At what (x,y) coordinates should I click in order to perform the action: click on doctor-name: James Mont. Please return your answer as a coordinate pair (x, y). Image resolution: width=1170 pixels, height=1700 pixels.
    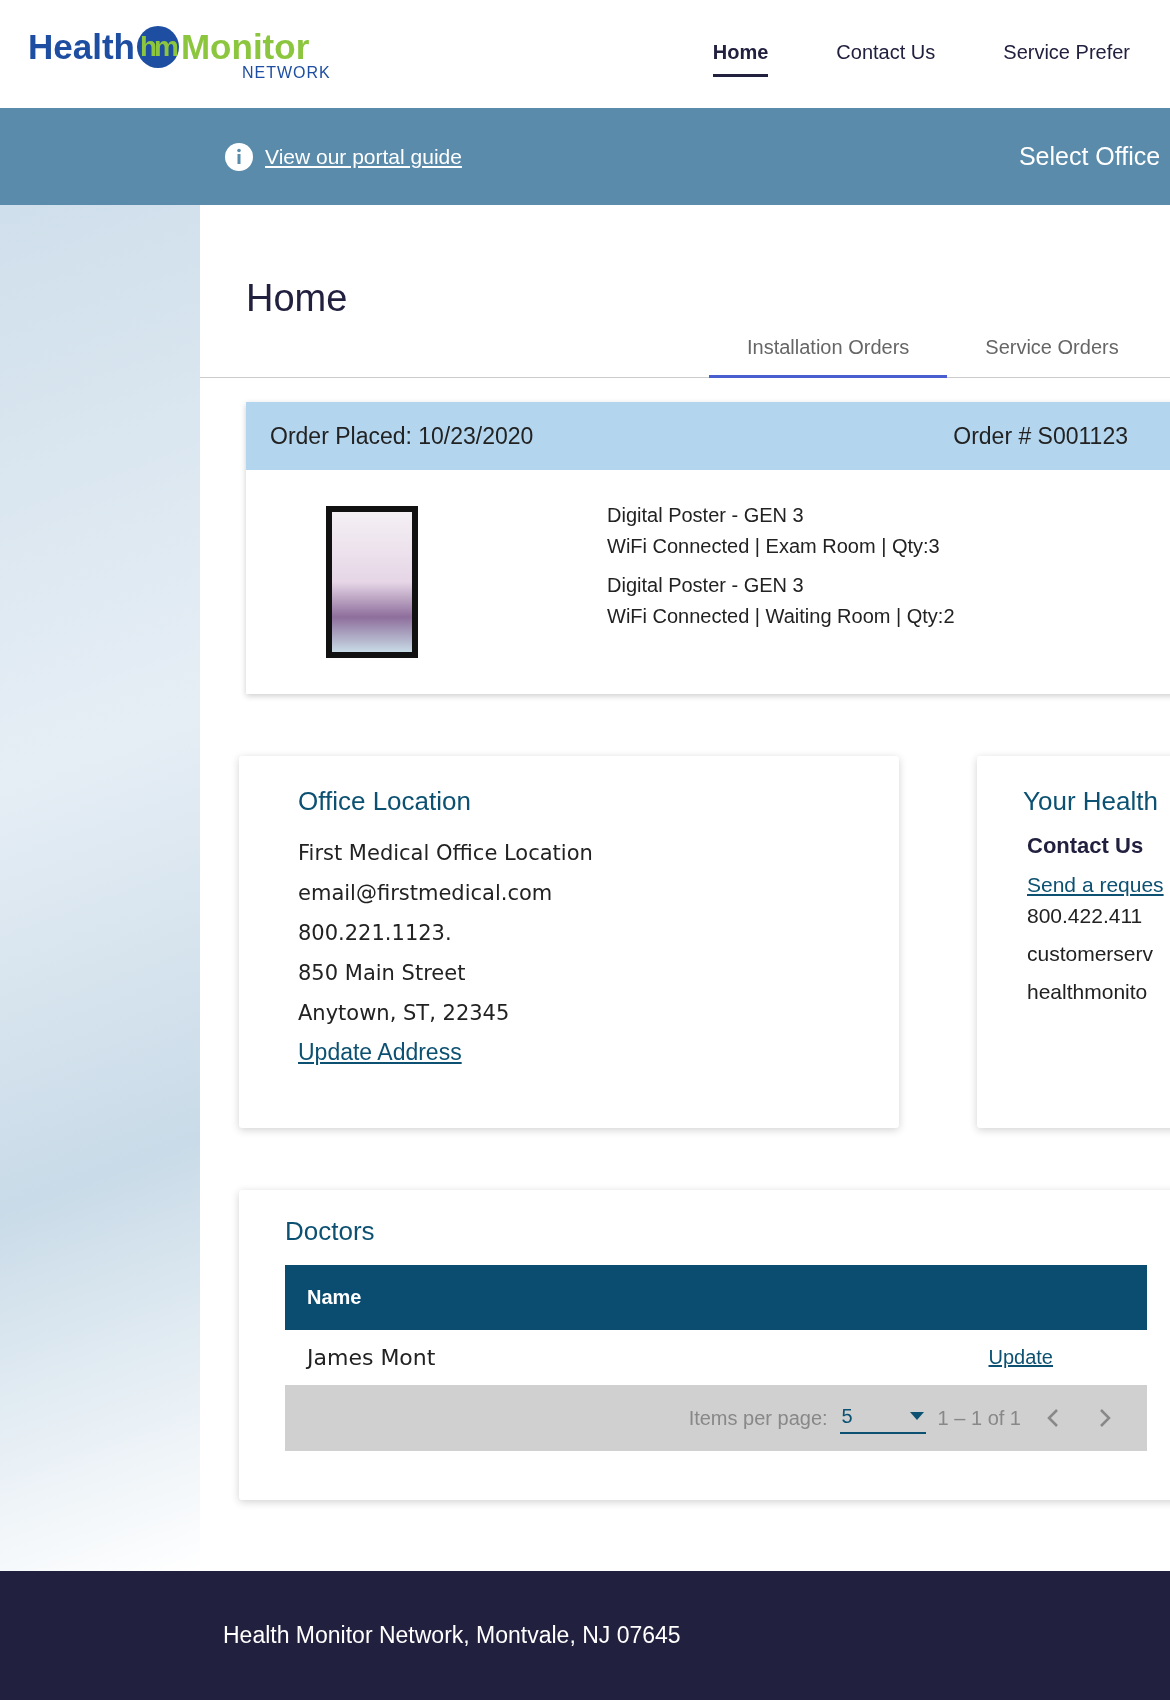
    Looking at the image, I should click on (371, 1357).